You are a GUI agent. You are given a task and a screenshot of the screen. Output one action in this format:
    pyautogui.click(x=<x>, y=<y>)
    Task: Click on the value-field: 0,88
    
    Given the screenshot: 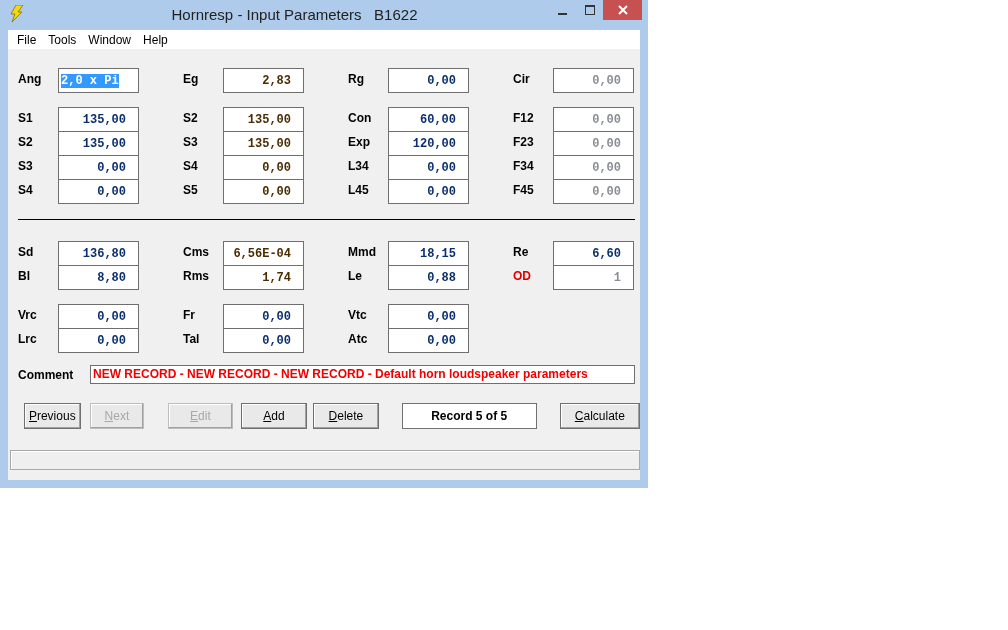 What is the action you would take?
    pyautogui.click(x=428, y=277)
    